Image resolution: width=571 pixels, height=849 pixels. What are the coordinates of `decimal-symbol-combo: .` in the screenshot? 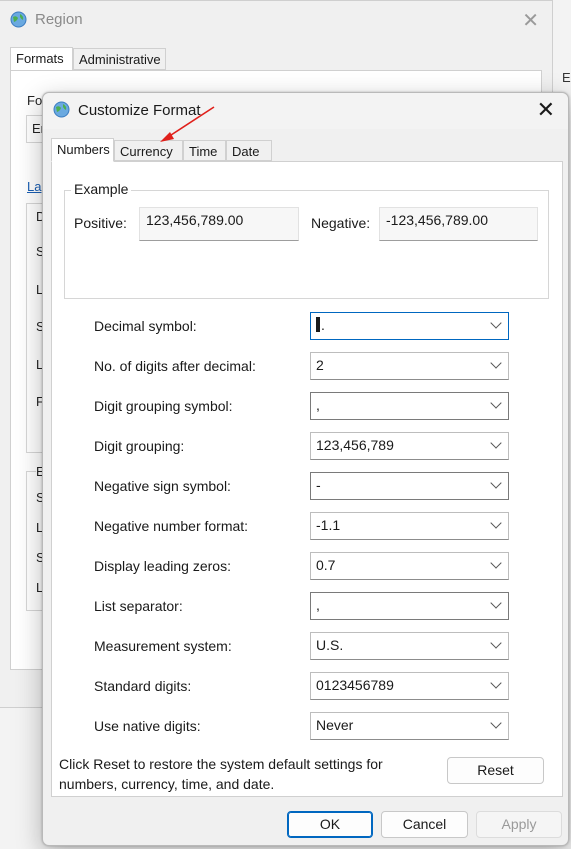 It's located at (409, 326).